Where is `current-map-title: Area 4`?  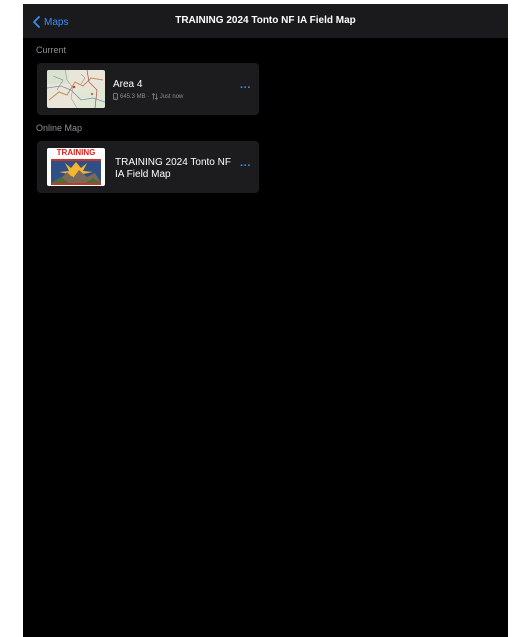 current-map-title: Area 4 is located at coordinates (128, 84).